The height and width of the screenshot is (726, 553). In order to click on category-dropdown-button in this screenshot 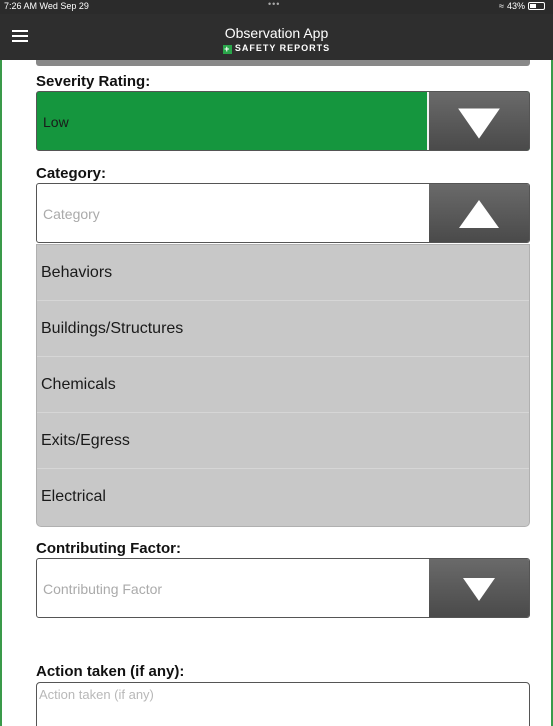, I will do `click(479, 213)`.